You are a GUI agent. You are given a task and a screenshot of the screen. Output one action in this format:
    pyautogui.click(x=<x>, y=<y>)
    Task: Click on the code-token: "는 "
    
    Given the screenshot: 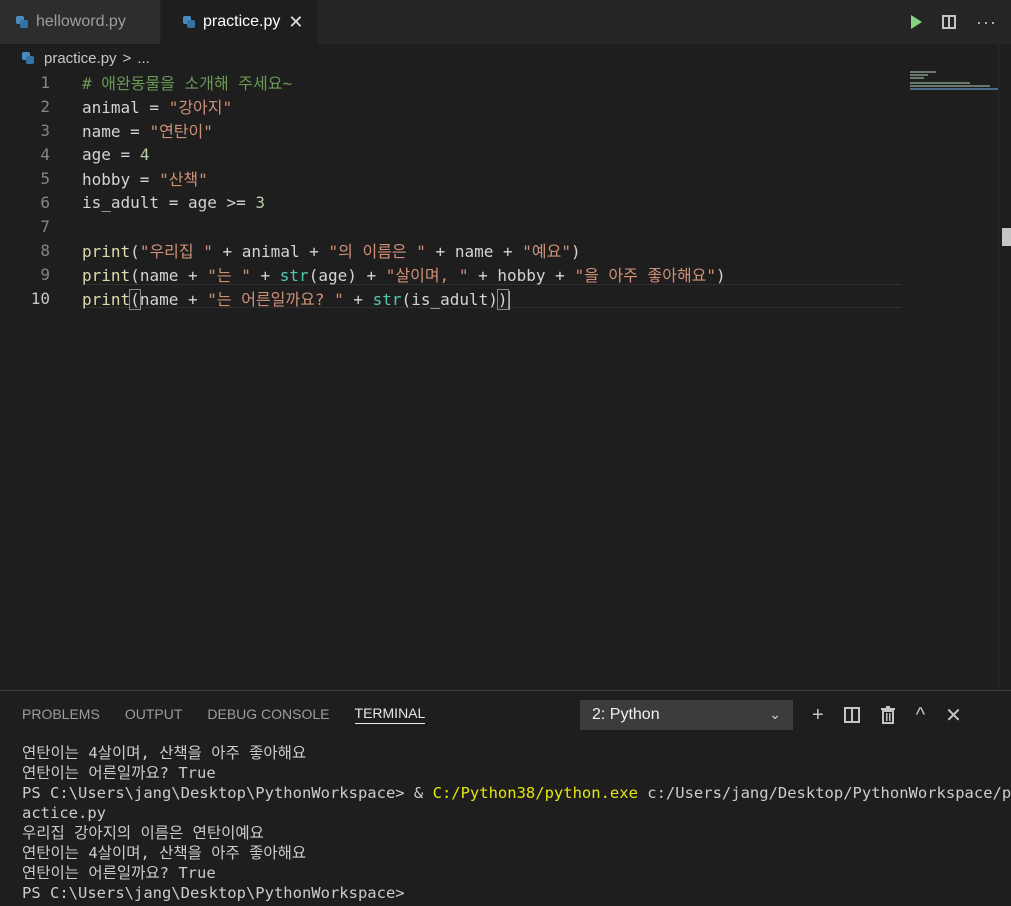 What is the action you would take?
    pyautogui.click(x=229, y=275)
    